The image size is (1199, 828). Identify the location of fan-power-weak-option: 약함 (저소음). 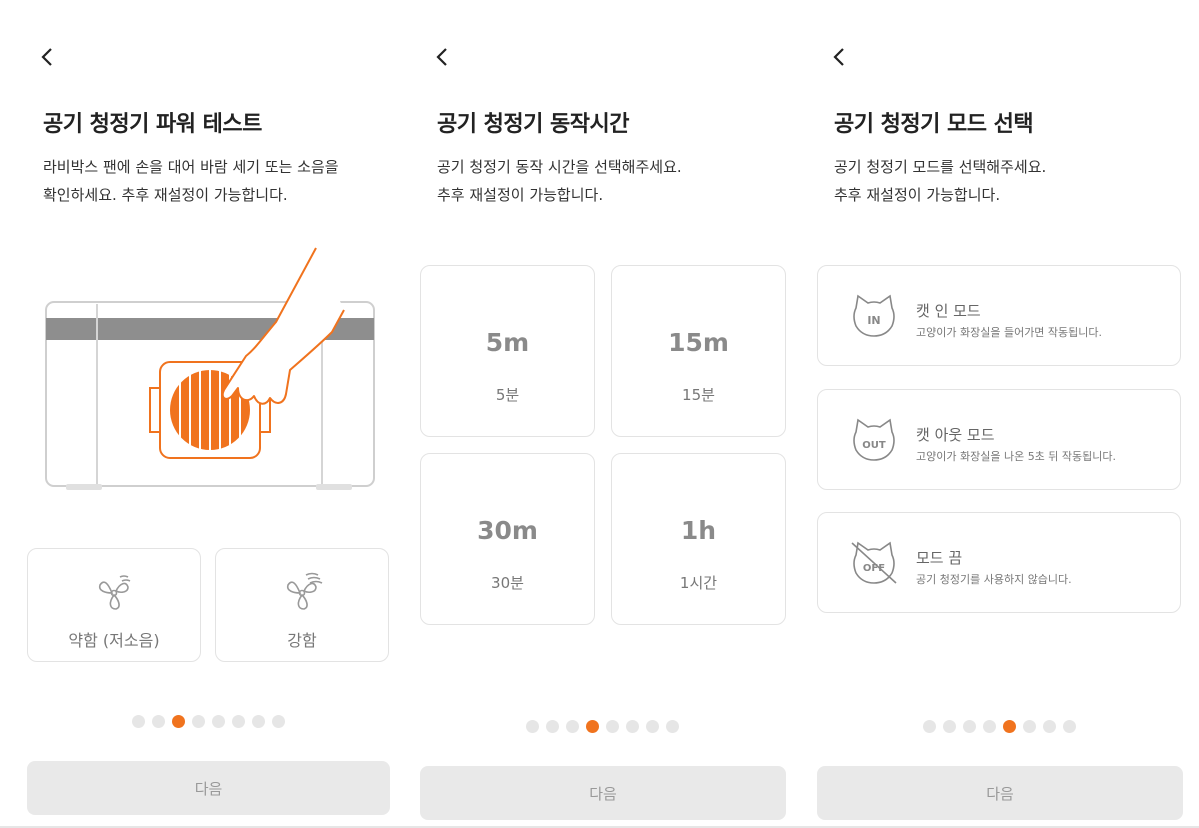
(114, 605).